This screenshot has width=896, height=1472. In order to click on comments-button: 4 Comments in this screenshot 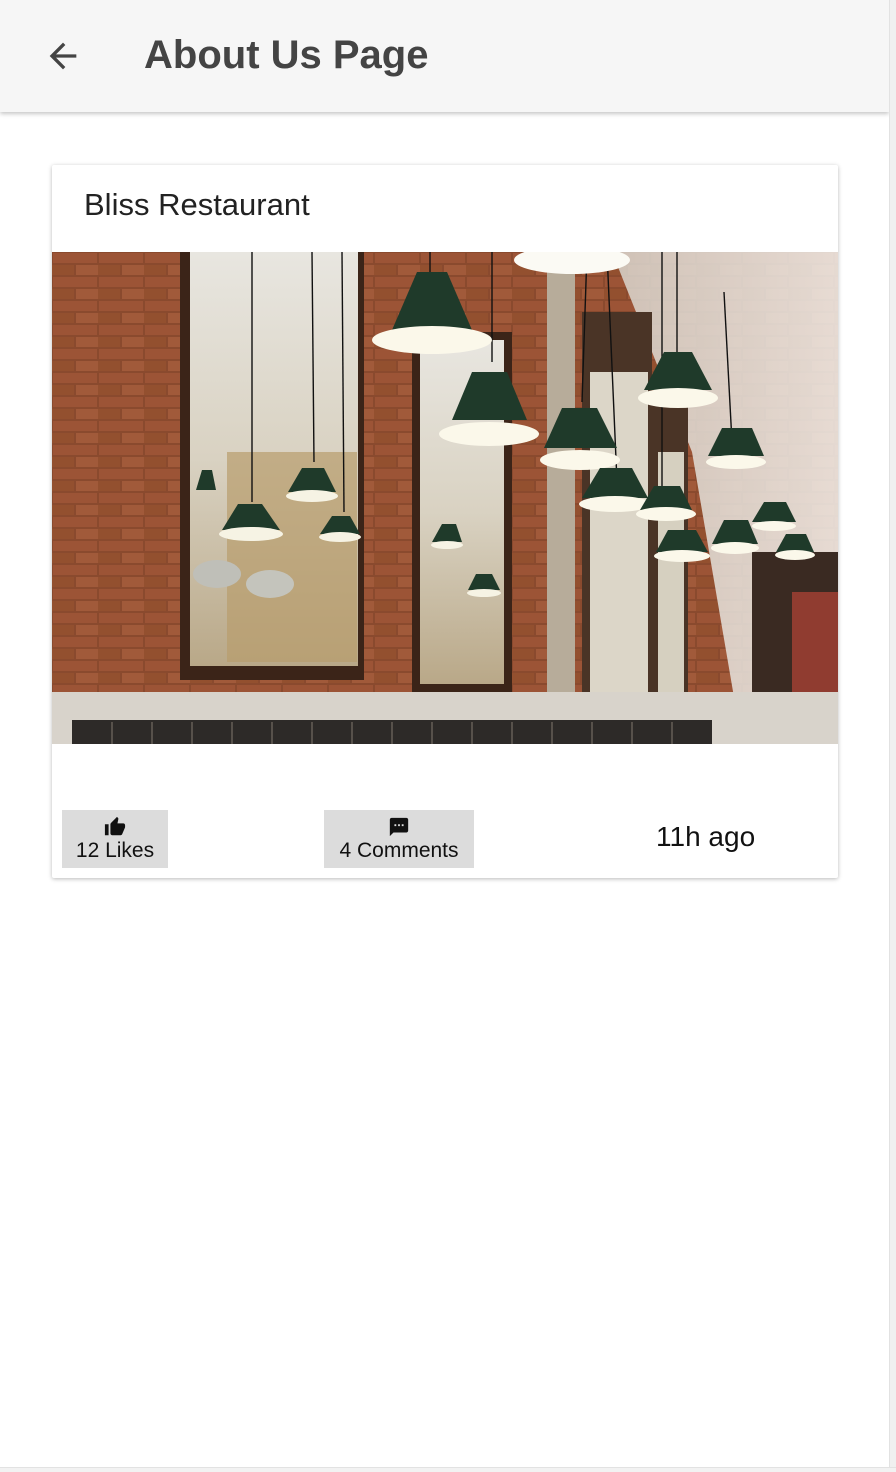, I will do `click(399, 839)`.